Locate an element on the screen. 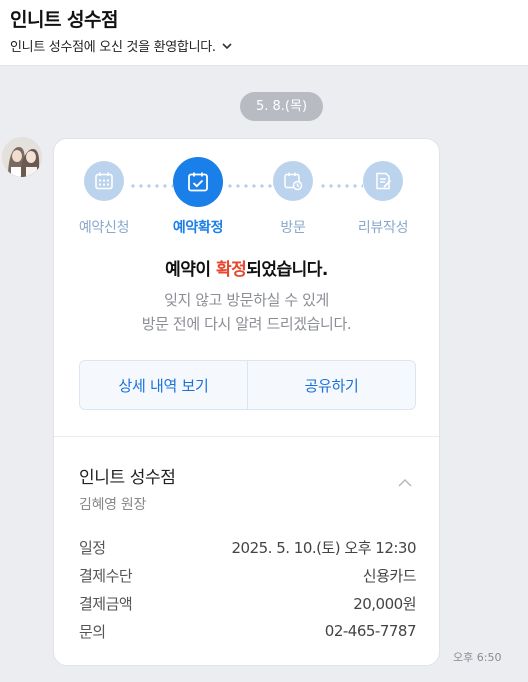 Image resolution: width=528 pixels, height=682 pixels. welcome-dropdown: 인니트 성수점에 오신 것을 환영합니다. is located at coordinates (121, 45).